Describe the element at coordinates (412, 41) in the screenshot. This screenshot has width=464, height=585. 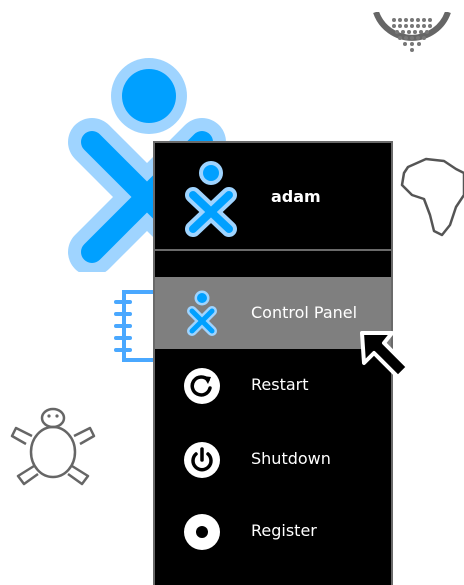
I see `globe-grid-icon` at that location.